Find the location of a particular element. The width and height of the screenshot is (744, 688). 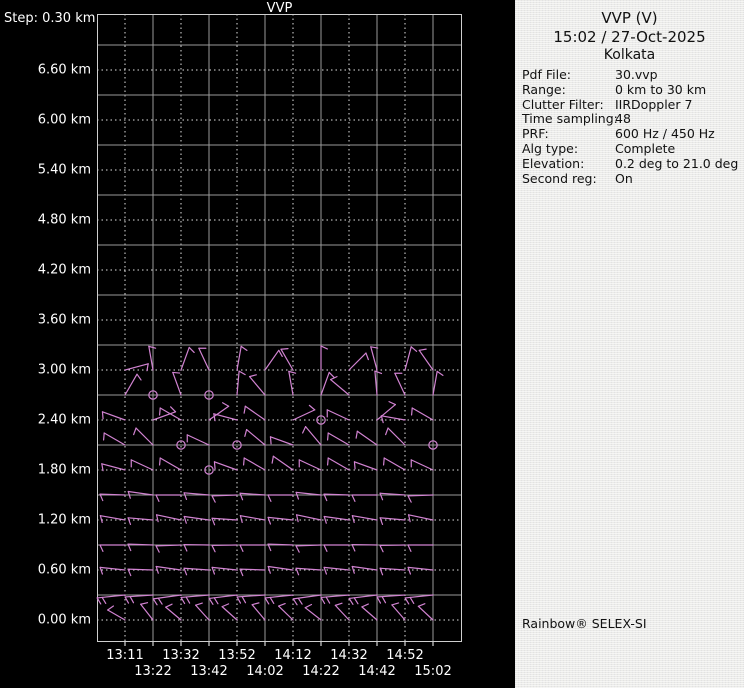

info-label: Pdf File: is located at coordinates (546, 74).